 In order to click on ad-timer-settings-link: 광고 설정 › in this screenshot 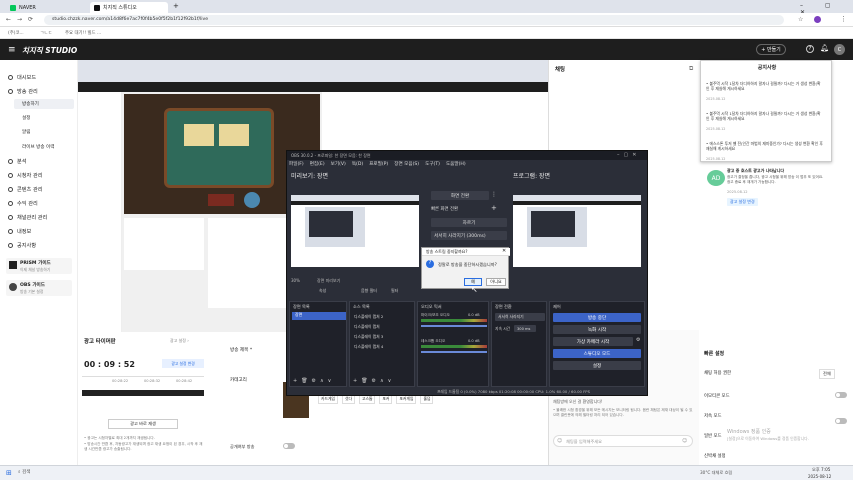, I will do `click(179, 341)`.